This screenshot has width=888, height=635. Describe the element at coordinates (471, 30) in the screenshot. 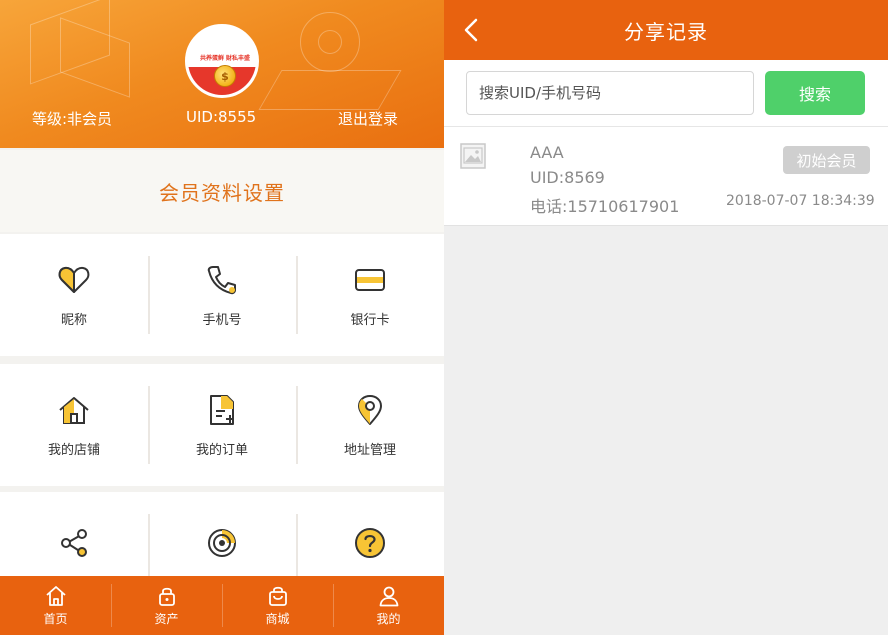

I see `back-arrow-icon` at that location.